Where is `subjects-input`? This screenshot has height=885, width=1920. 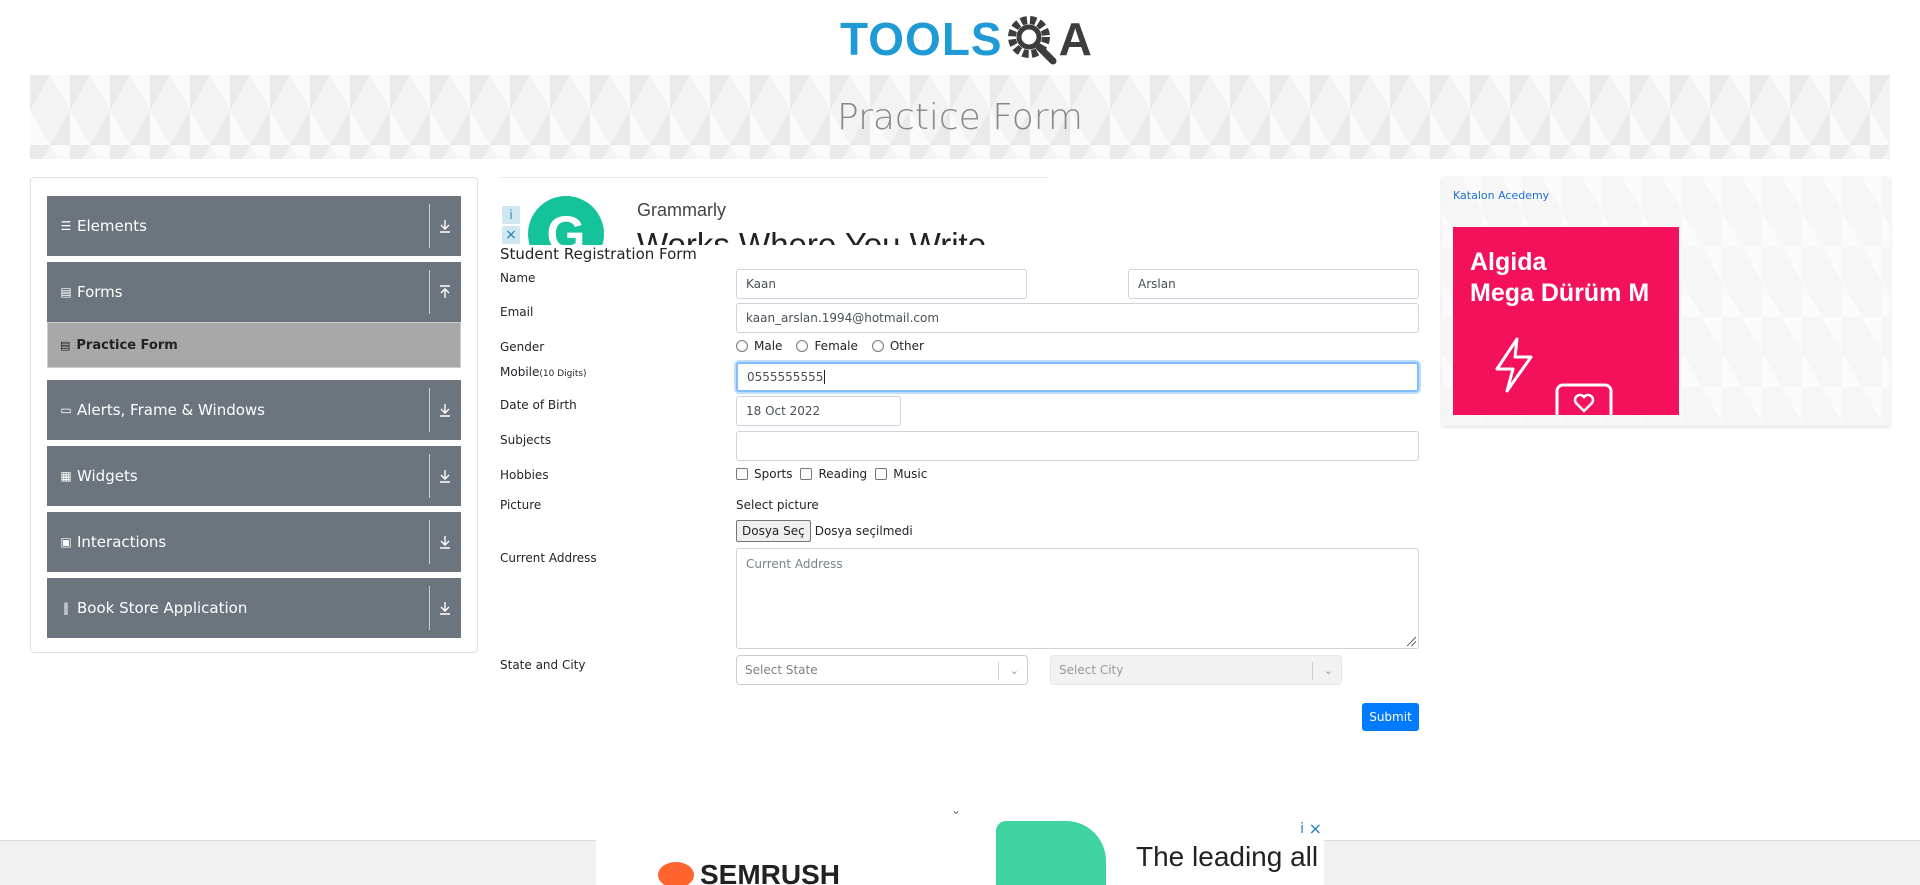
subjects-input is located at coordinates (1077, 446).